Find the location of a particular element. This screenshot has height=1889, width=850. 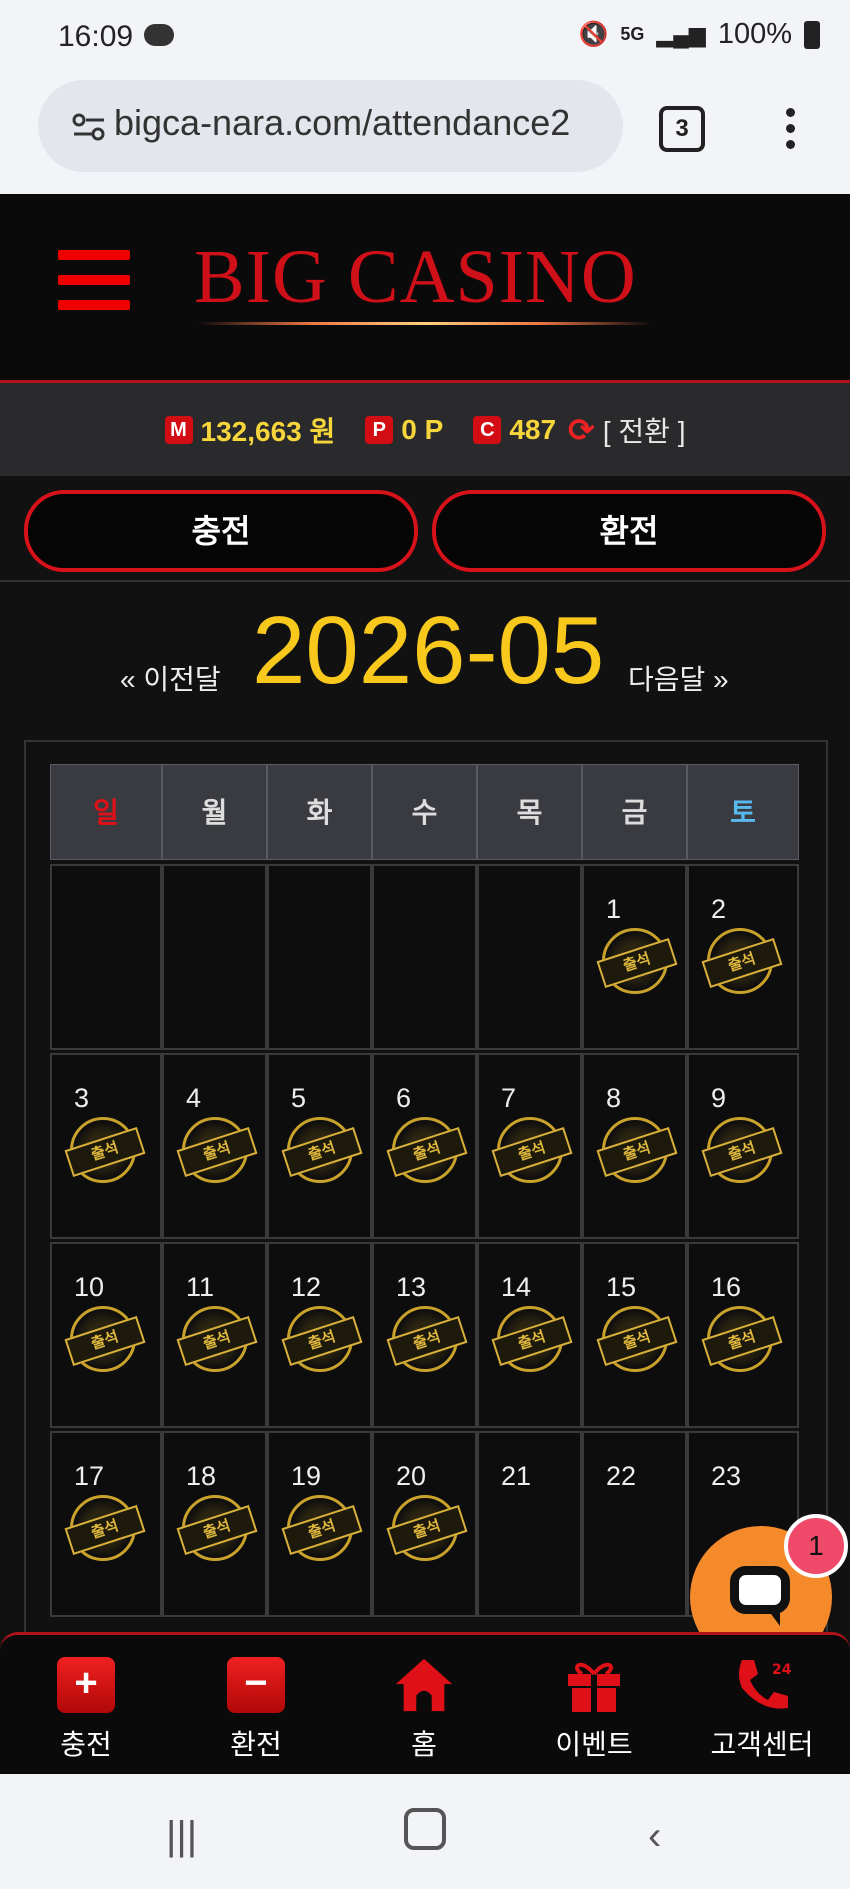

minus-icon: − is located at coordinates (256, 1685).